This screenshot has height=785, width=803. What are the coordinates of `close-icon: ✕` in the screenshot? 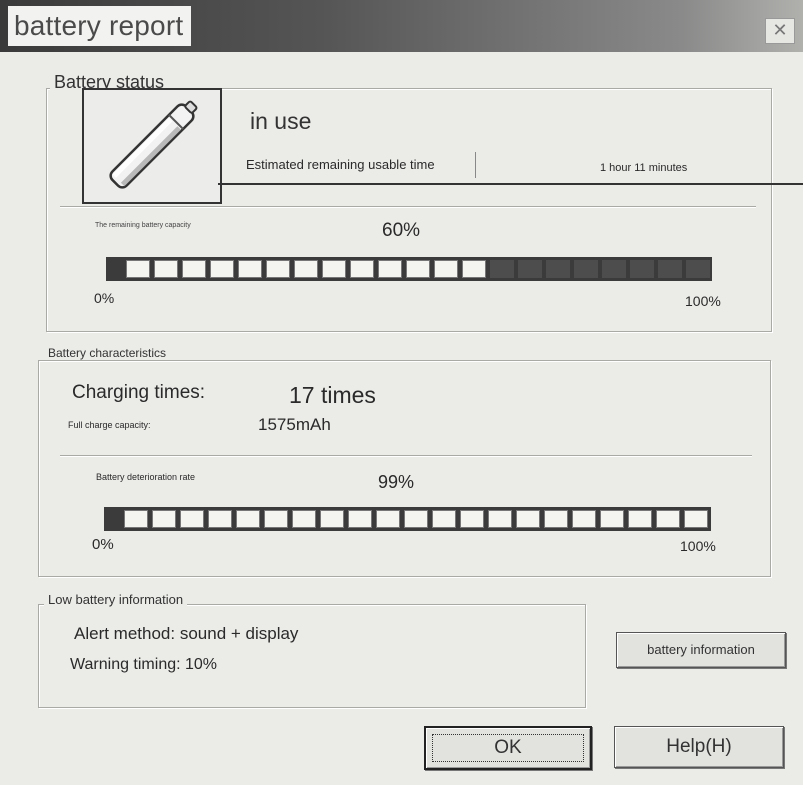 It's located at (780, 30).